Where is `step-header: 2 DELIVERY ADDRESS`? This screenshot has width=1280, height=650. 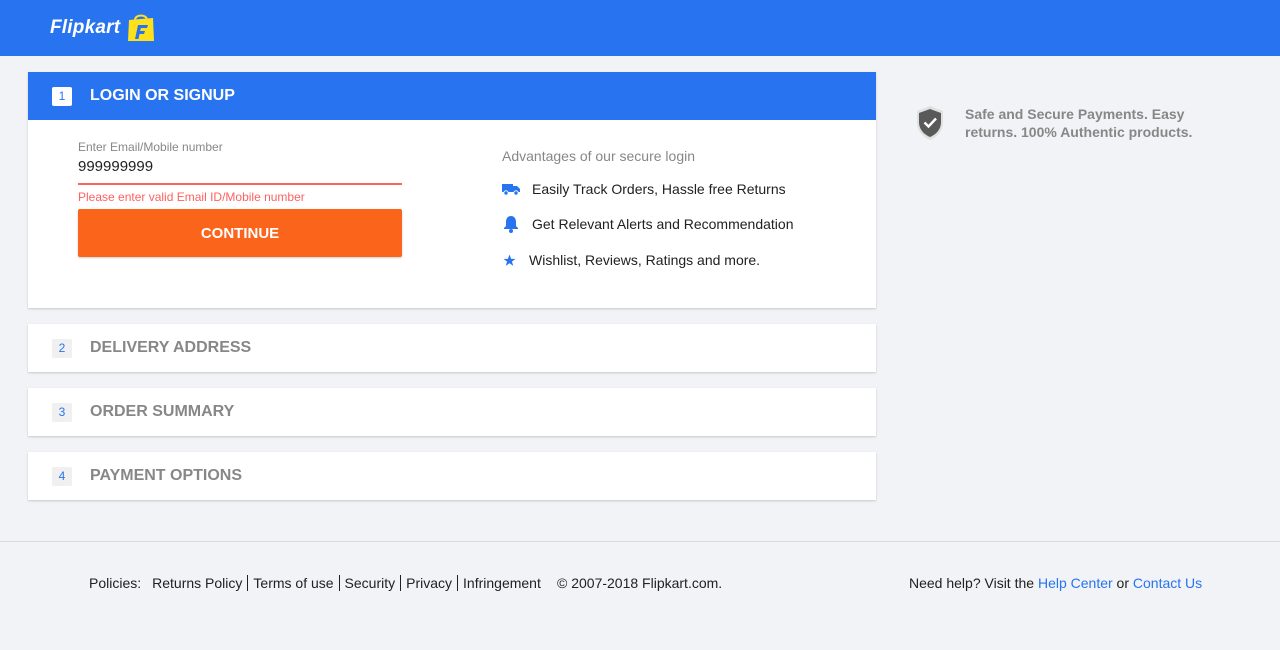 step-header: 2 DELIVERY ADDRESS is located at coordinates (452, 348).